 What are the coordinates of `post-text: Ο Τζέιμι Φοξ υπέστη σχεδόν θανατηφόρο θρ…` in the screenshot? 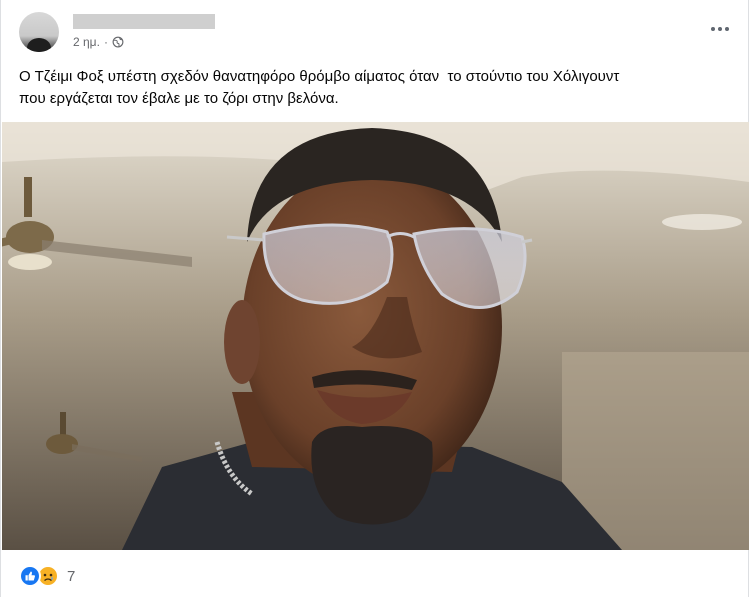 It's located at (319, 87).